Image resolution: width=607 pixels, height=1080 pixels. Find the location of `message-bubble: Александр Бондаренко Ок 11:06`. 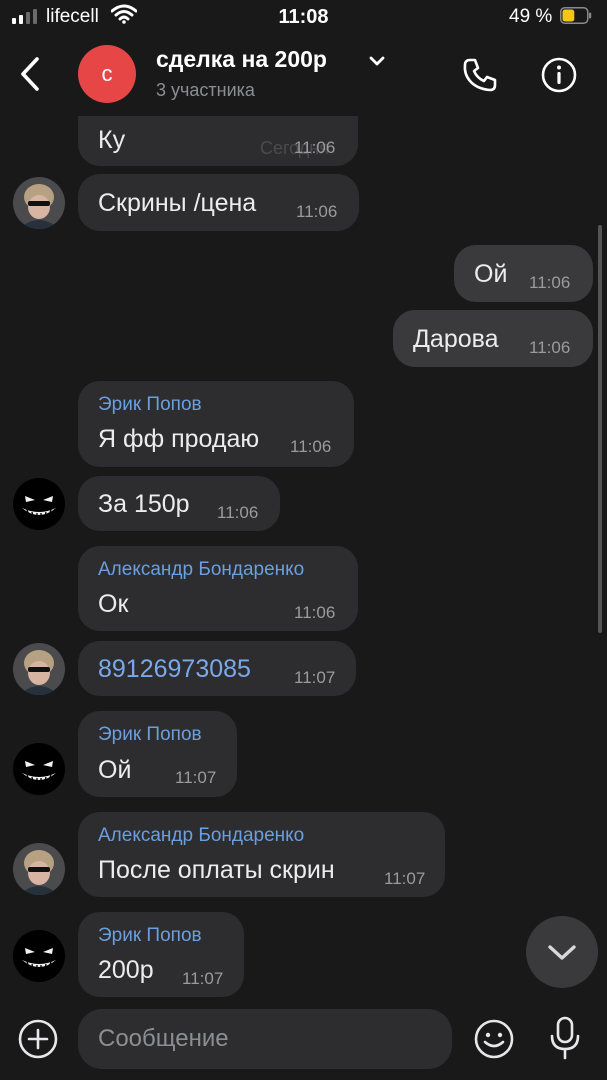

message-bubble: Александр Бондаренко Ок 11:06 is located at coordinates (218, 588).